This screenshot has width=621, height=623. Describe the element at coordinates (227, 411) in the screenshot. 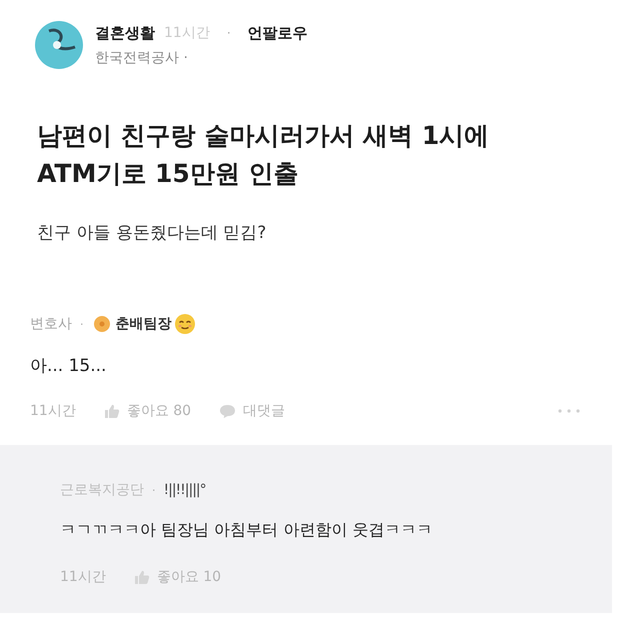

I see `speech-bubble-icon` at that location.